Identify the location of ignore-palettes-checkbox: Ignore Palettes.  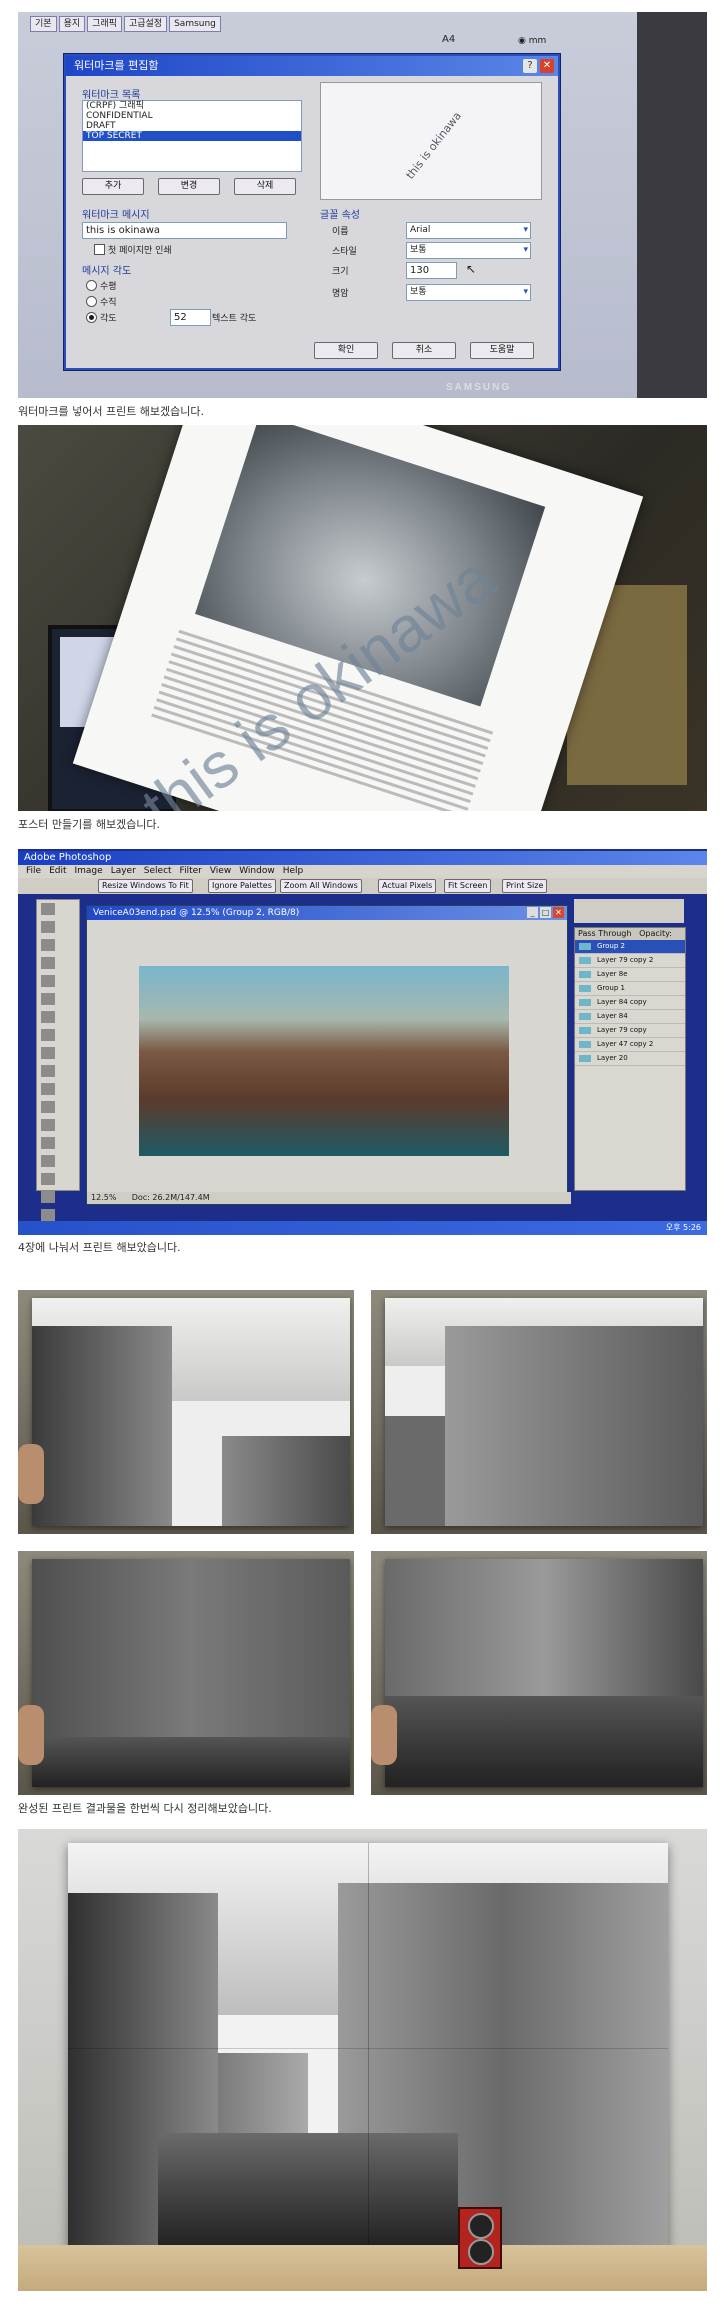
(242, 886).